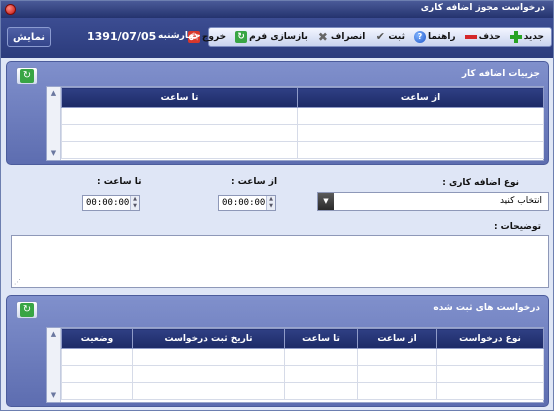 The height and width of the screenshot is (411, 554). What do you see at coordinates (433, 201) in the screenshot?
I see `overtime-type-select: انتخاب کنید ▼` at bounding box center [433, 201].